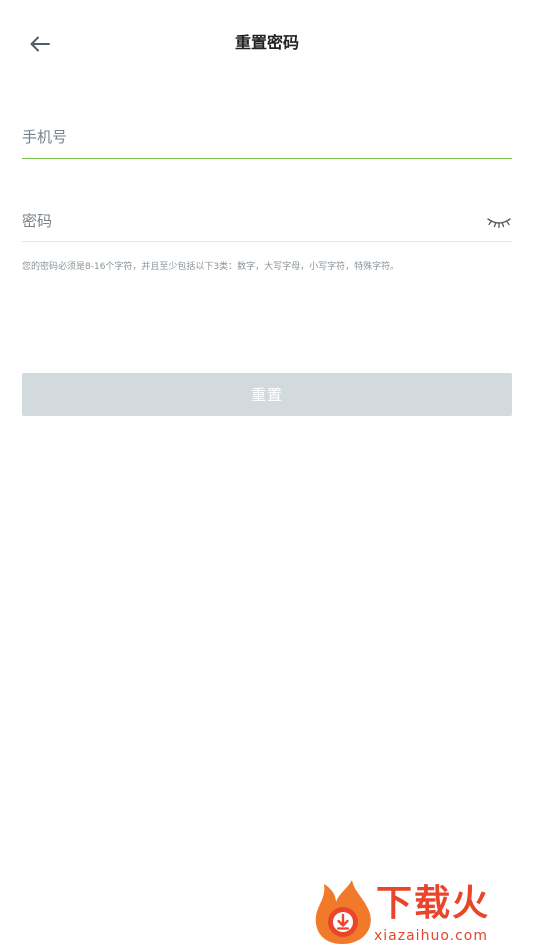 Image resolution: width=534 pixels, height=950 pixels. I want to click on watermark-logo: 下载火 xiazaihuo.com, so click(420, 913).